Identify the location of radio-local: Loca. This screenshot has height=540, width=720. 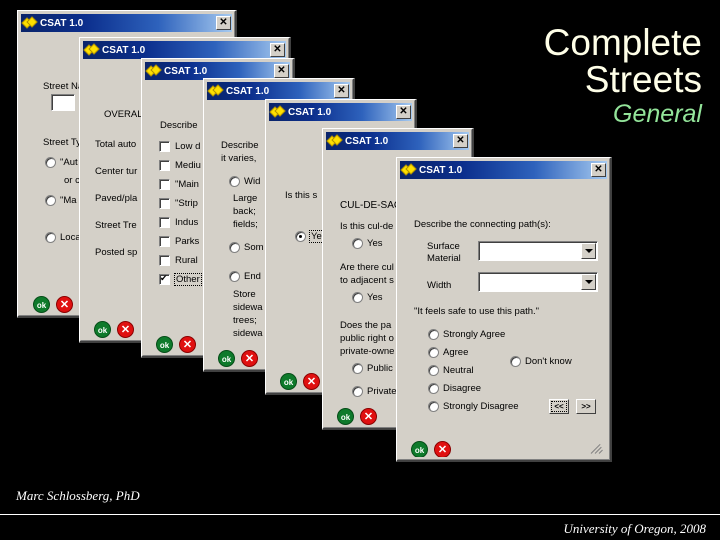
(63, 237).